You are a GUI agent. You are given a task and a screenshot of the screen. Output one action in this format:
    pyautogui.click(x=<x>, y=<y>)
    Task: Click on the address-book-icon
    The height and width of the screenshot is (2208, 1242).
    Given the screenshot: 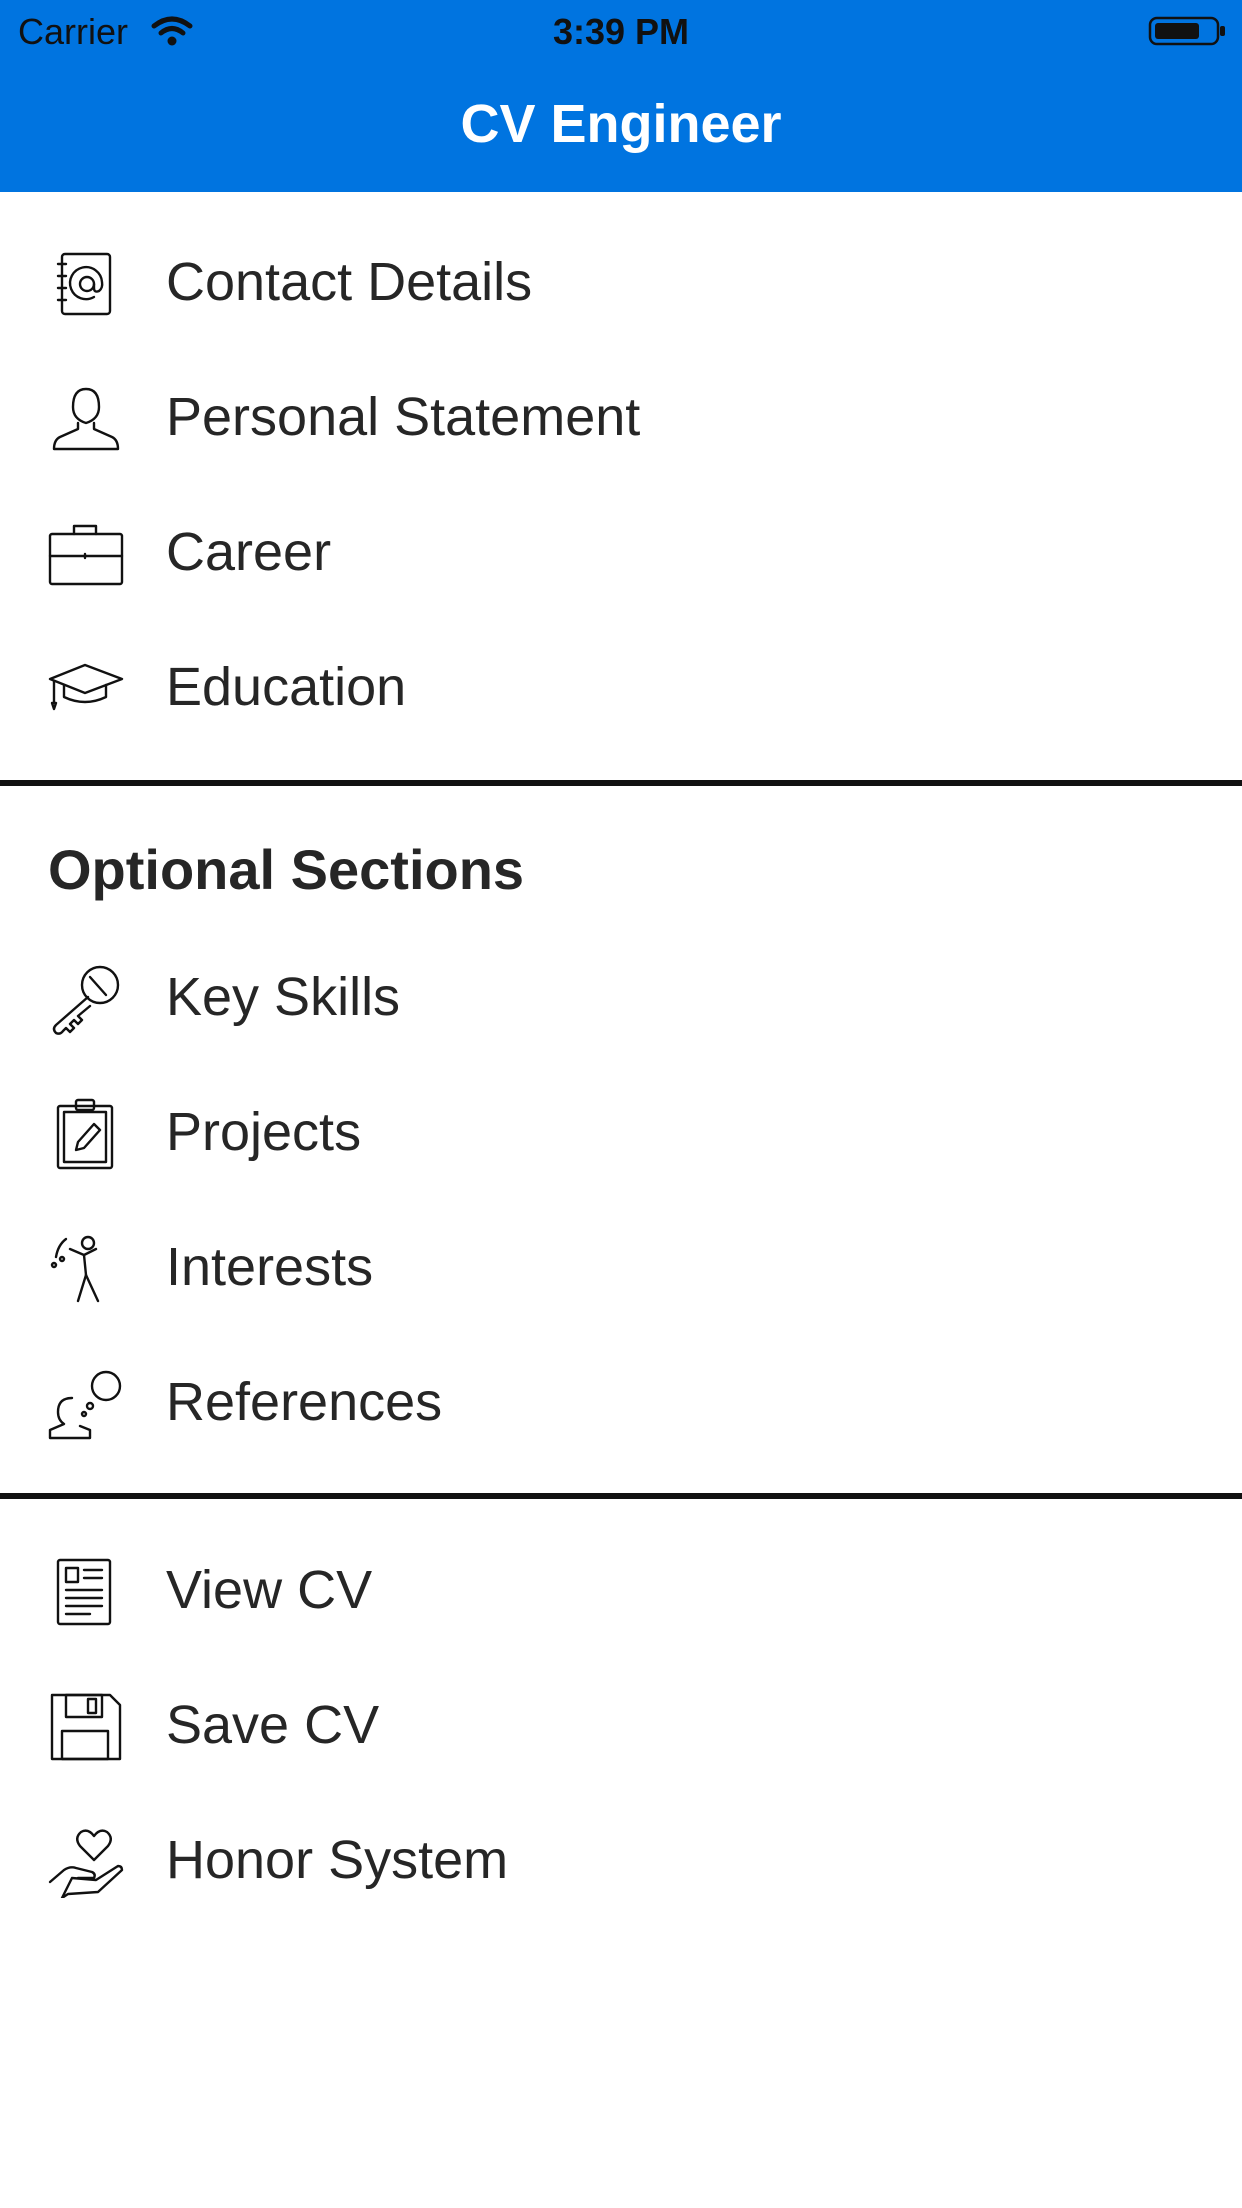 What is the action you would take?
    pyautogui.click(x=85, y=284)
    